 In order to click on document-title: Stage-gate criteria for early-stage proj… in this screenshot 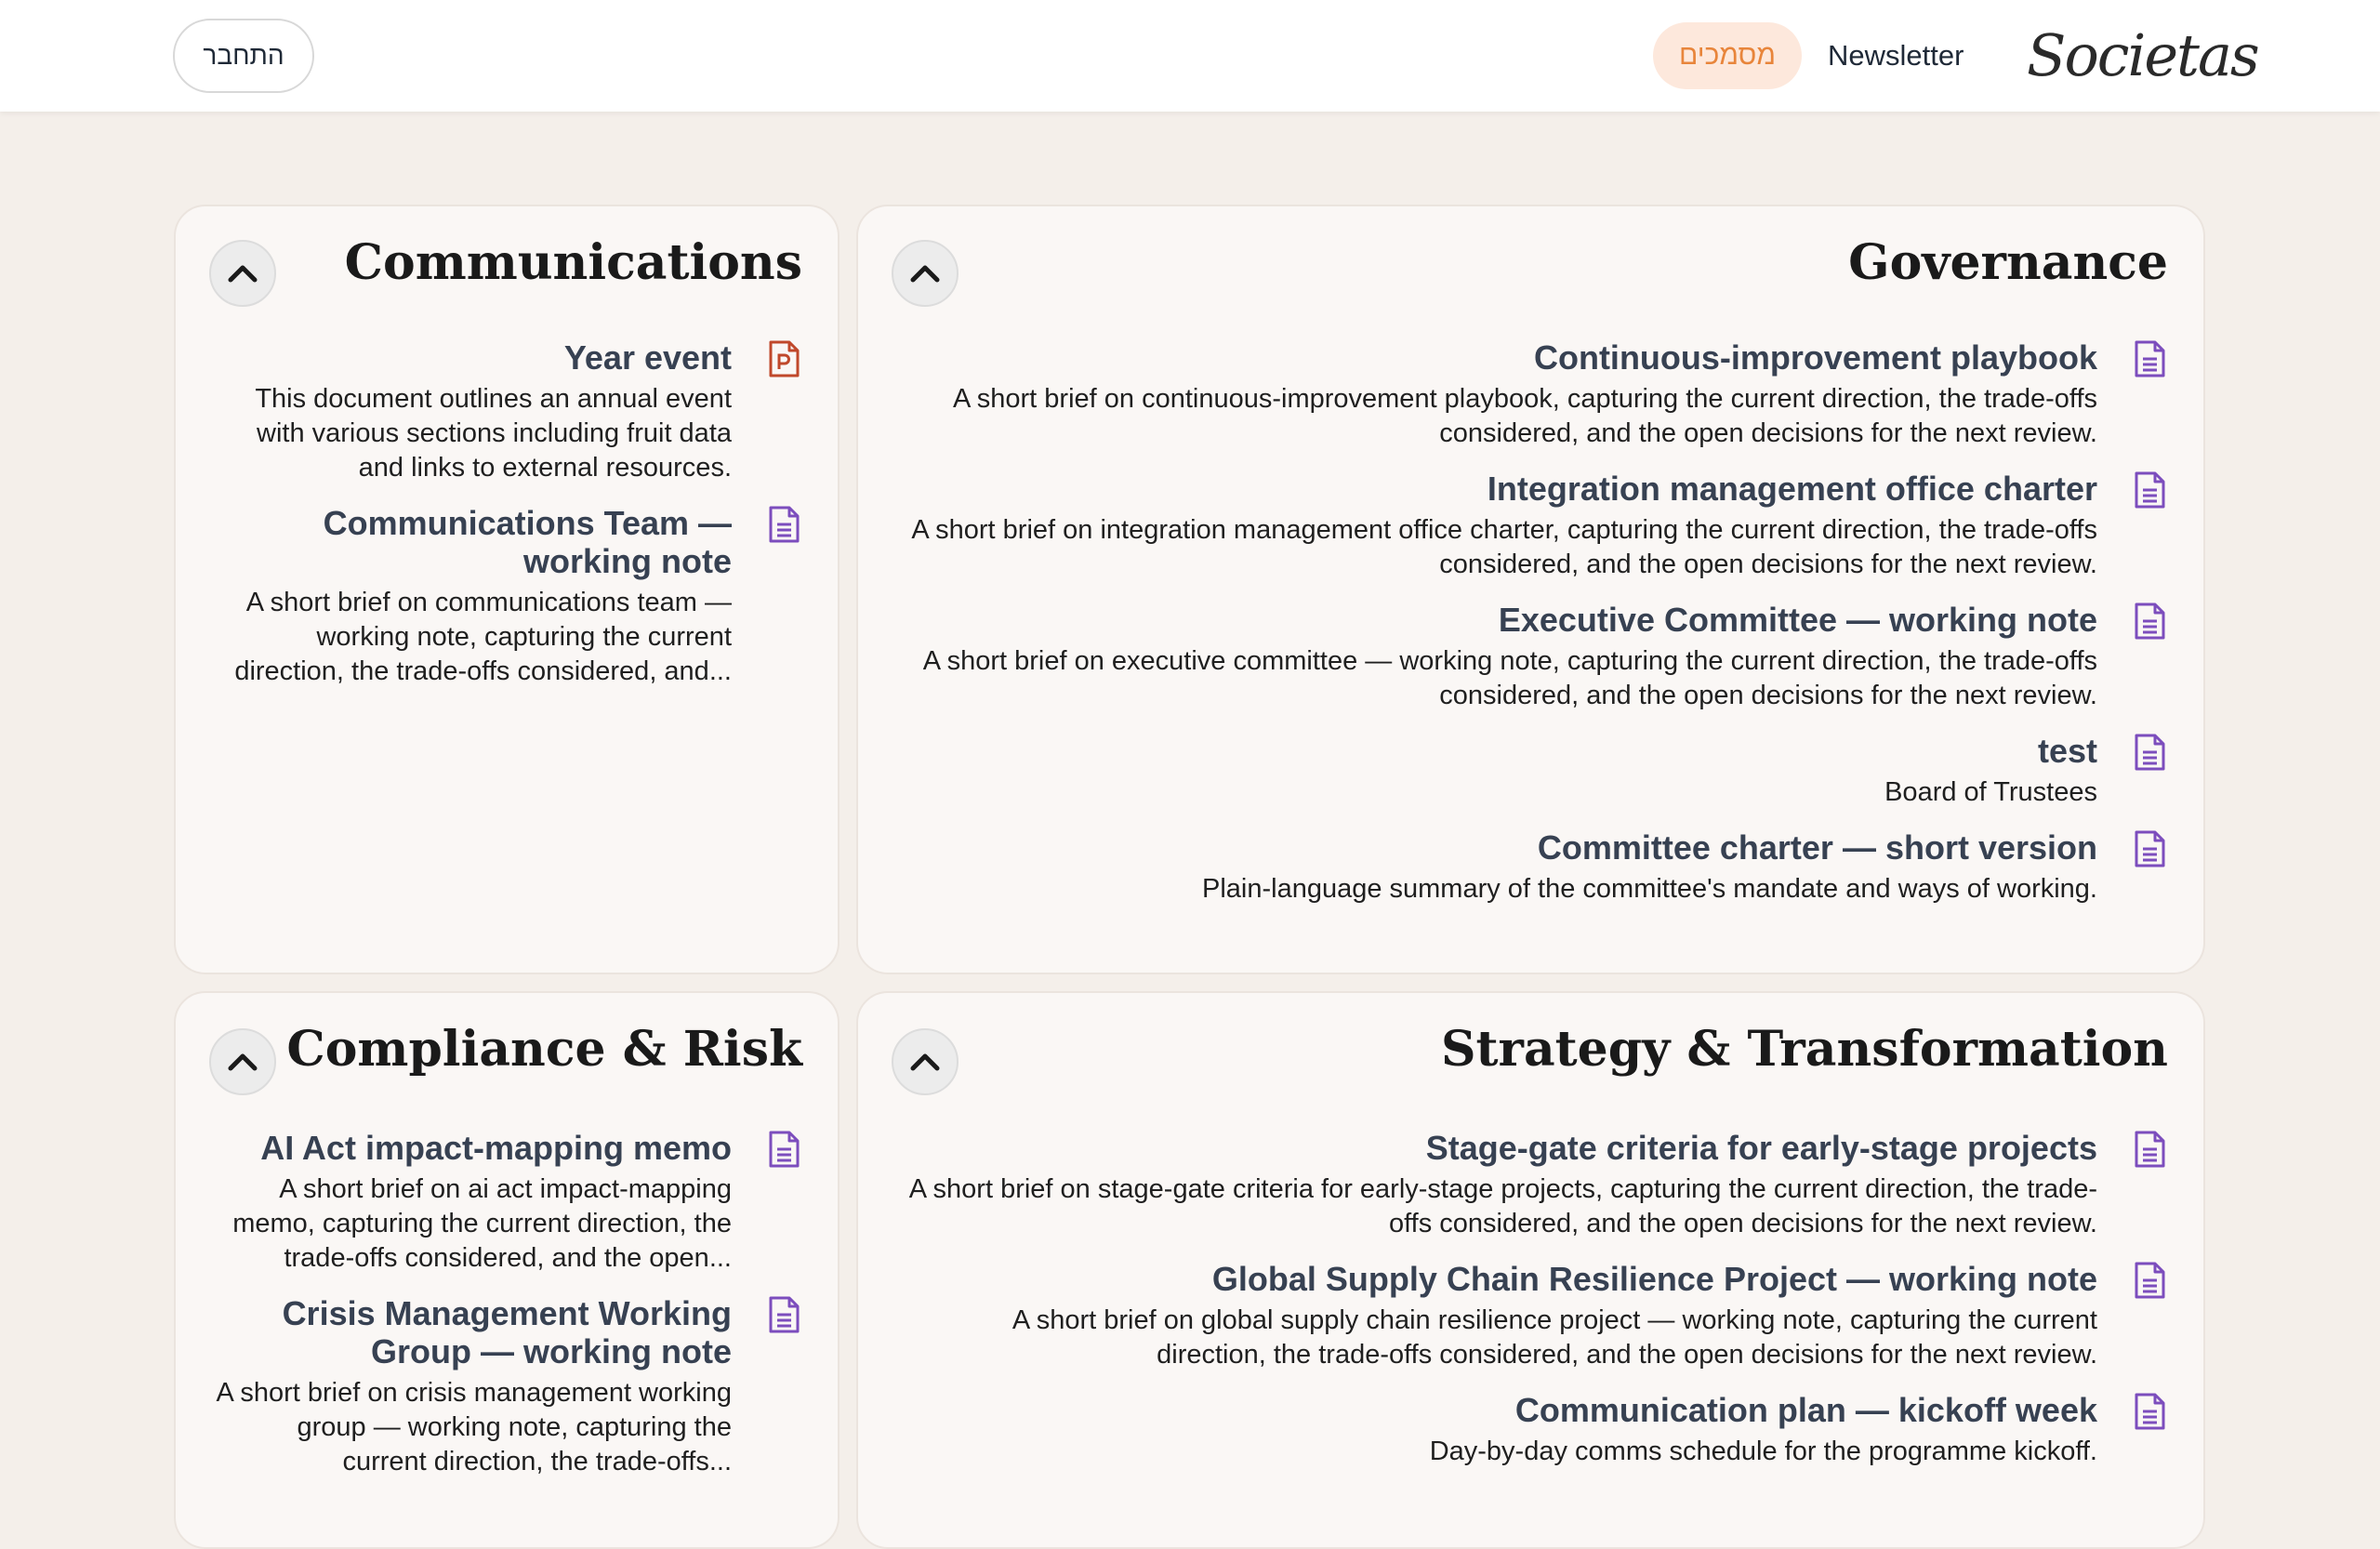, I will do `click(1500, 1148)`.